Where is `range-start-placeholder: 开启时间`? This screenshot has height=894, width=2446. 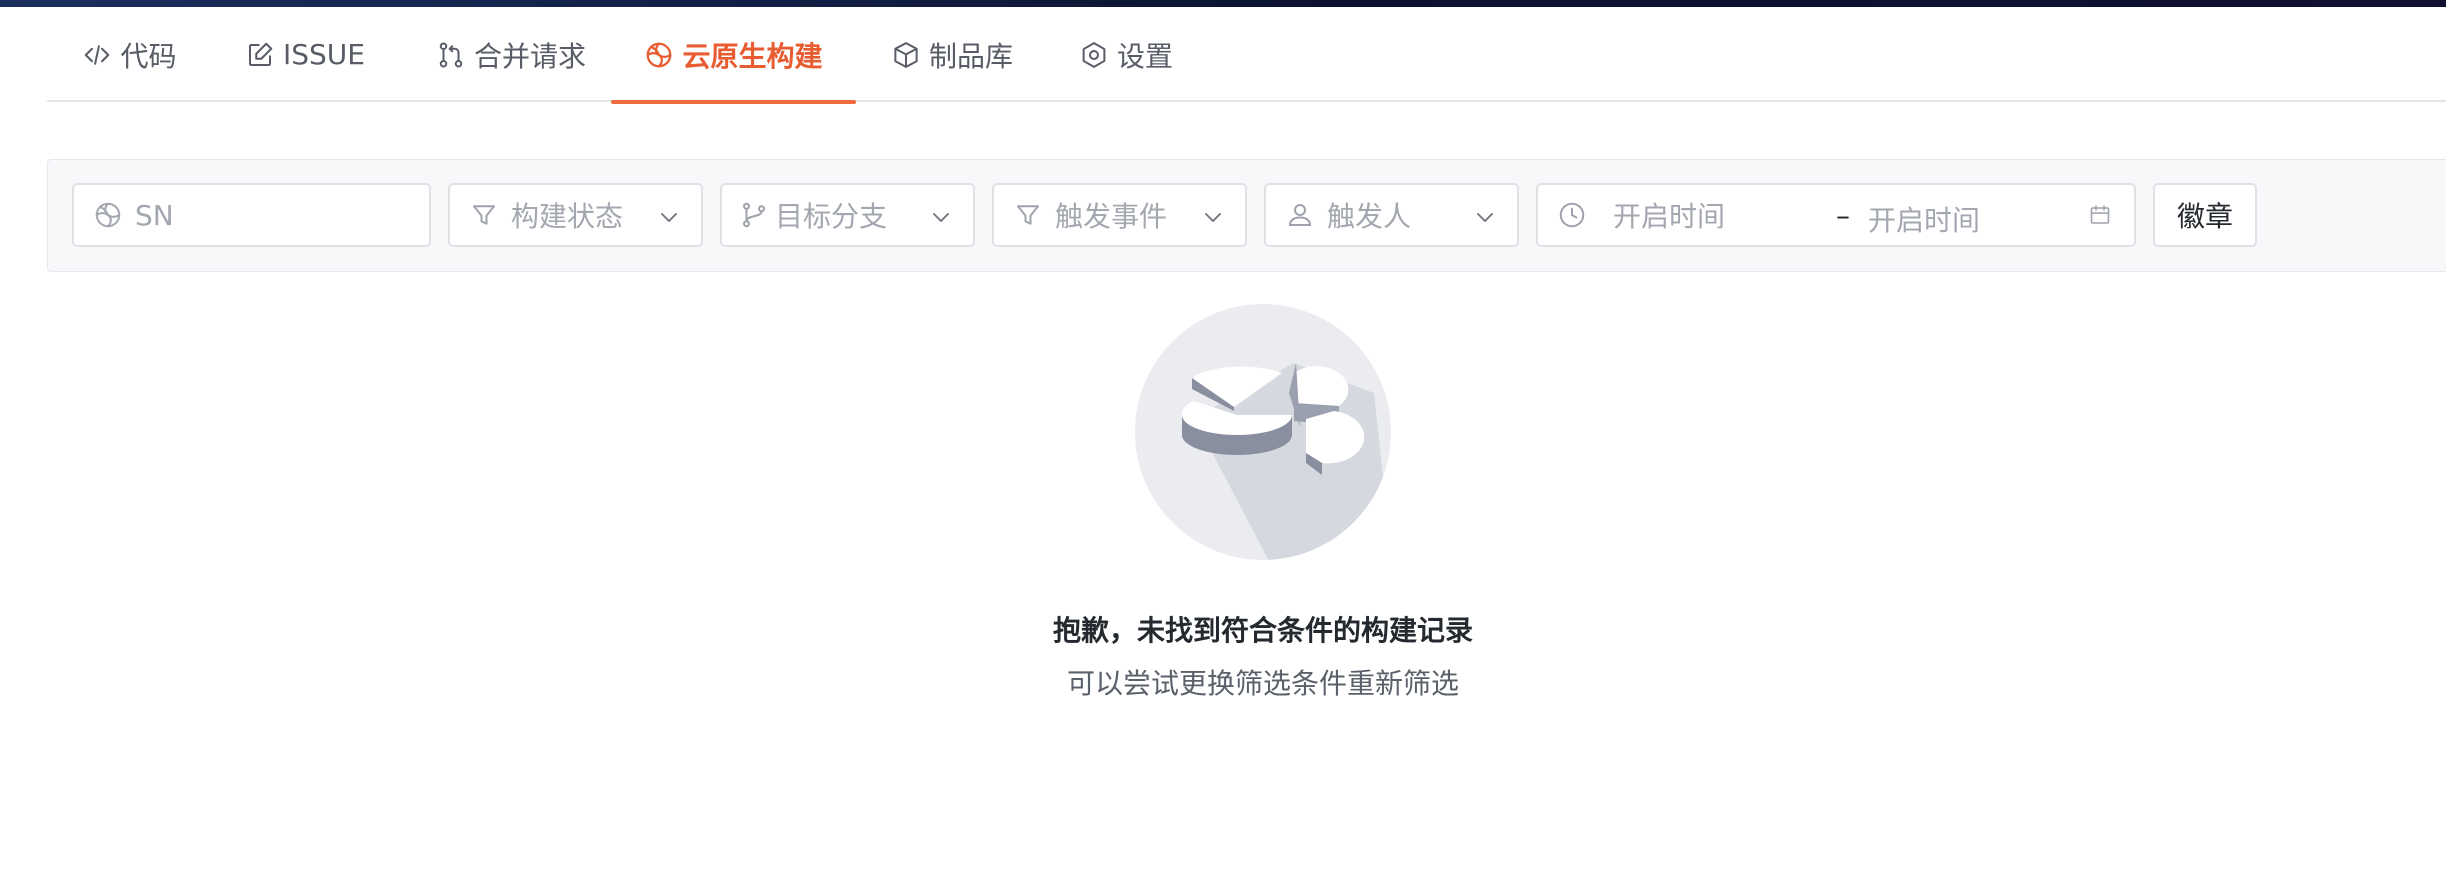
range-start-placeholder: 开启时间 is located at coordinates (1669, 215).